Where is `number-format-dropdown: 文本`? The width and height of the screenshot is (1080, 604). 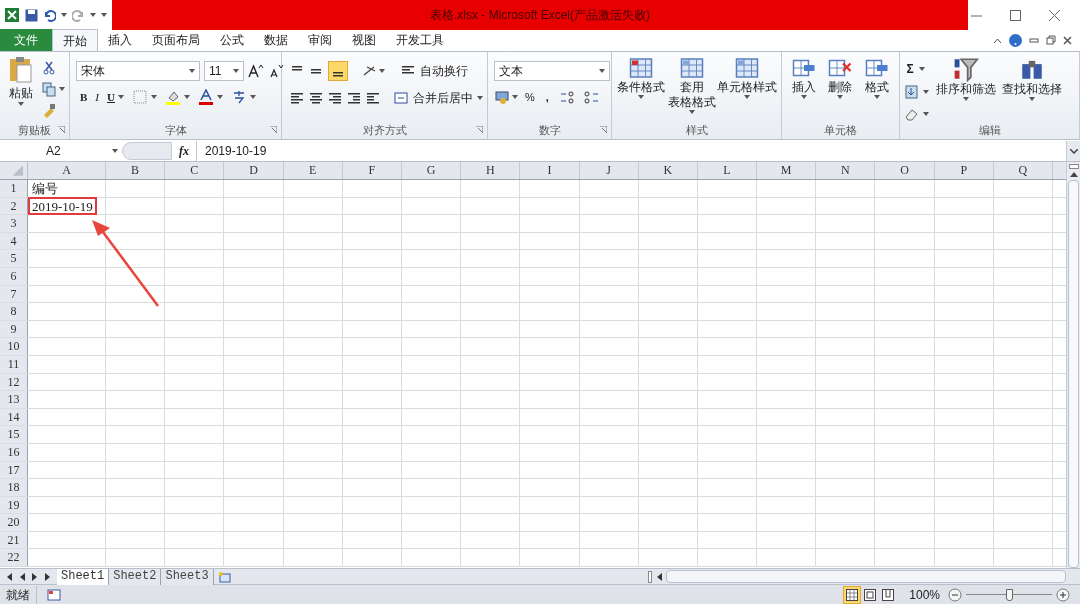
number-format-dropdown: 文本 is located at coordinates (552, 71).